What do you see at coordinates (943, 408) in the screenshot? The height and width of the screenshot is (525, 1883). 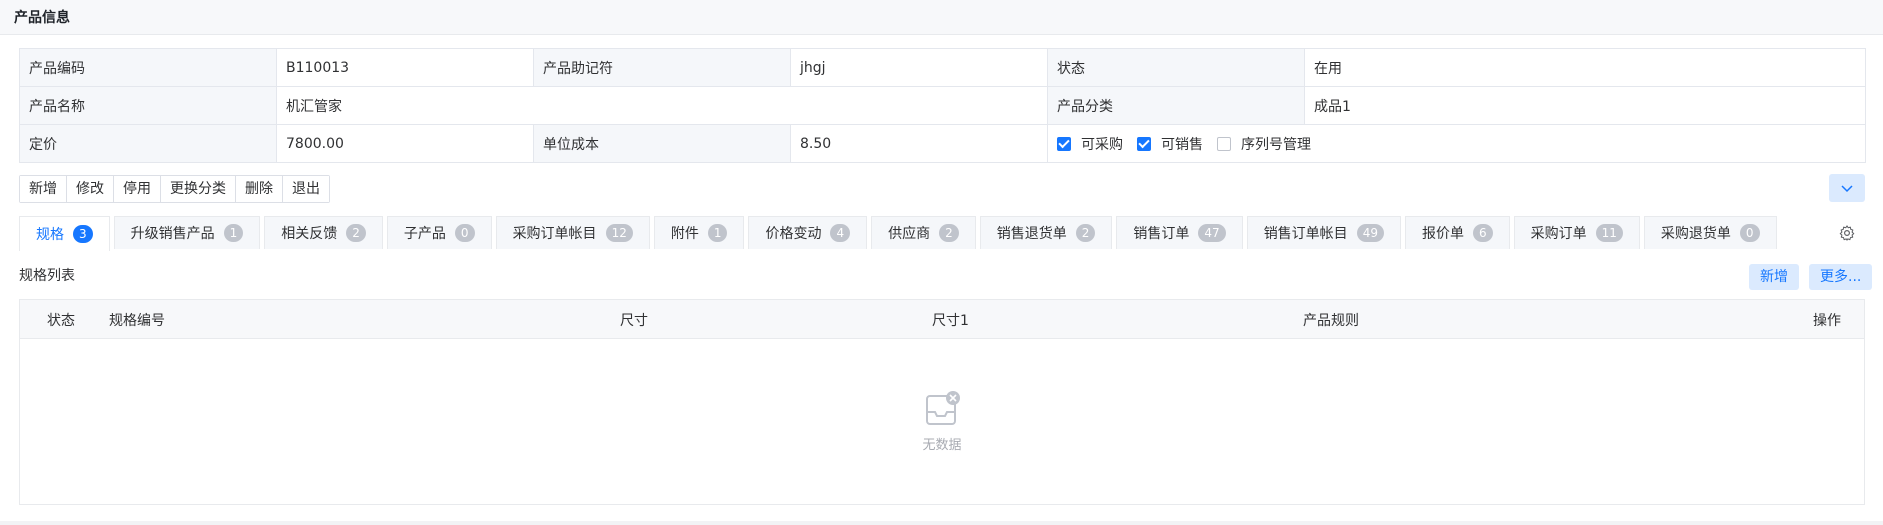 I see `empty-inbox-icon` at bounding box center [943, 408].